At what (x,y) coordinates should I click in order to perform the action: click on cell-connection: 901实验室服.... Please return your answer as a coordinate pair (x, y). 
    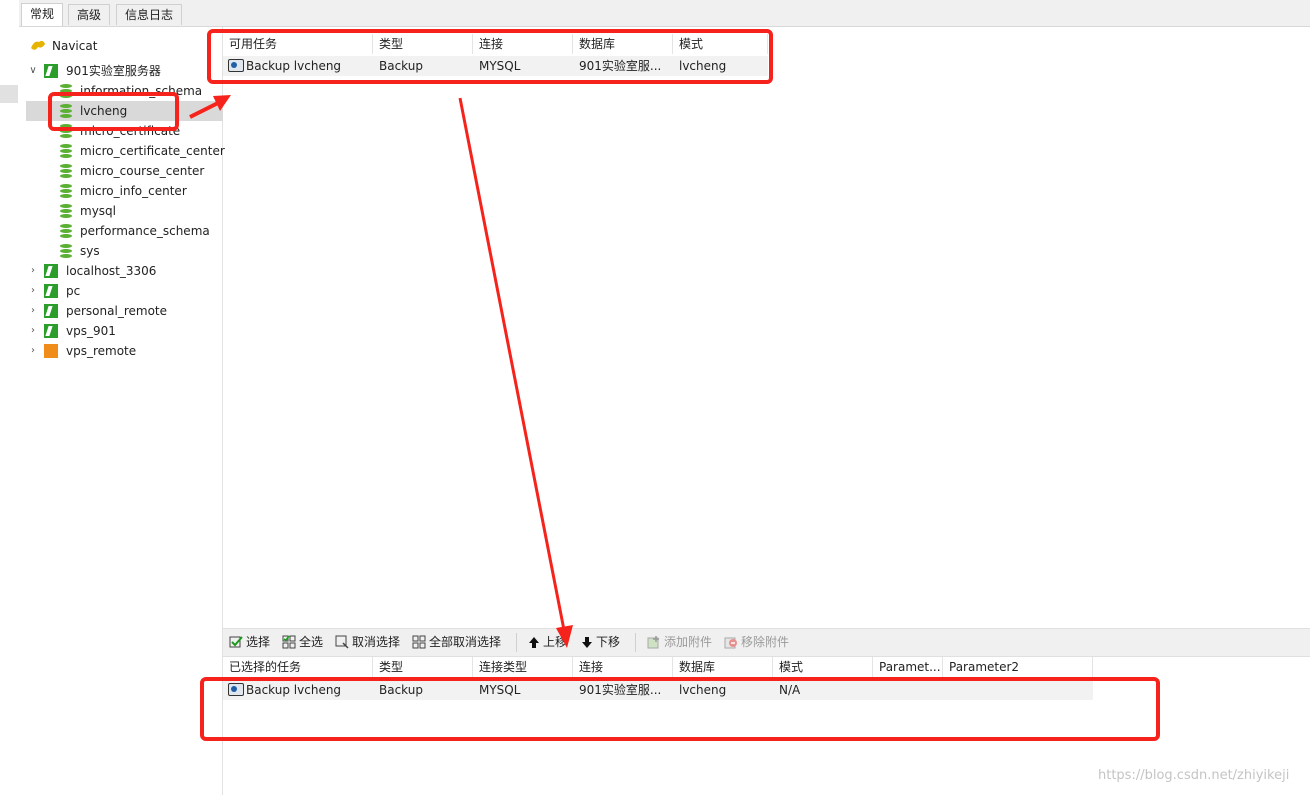
    Looking at the image, I should click on (620, 690).